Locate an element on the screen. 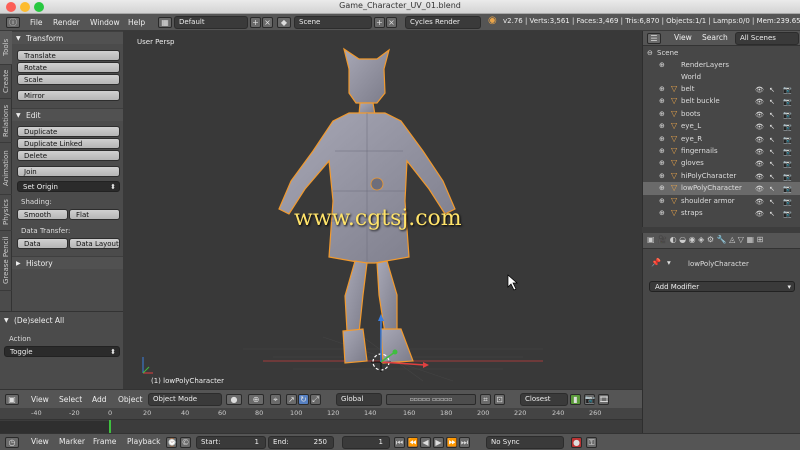 The image size is (800, 450). menu-render: Render is located at coordinates (66, 22).